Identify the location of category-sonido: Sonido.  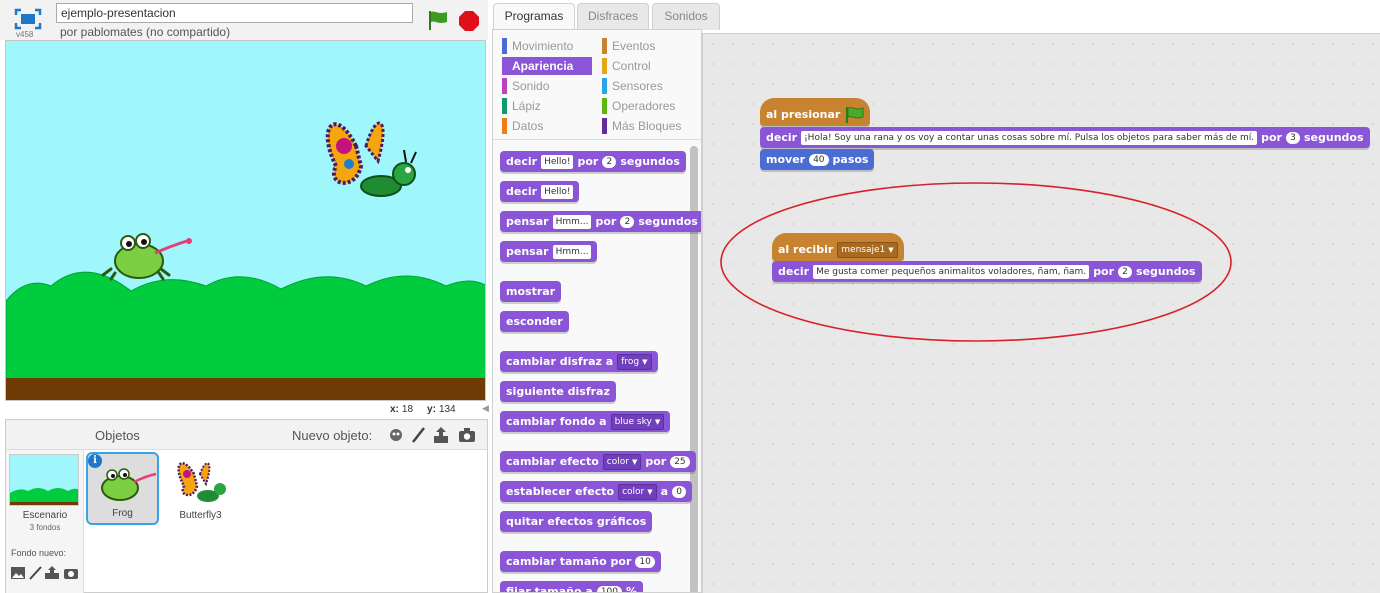
(547, 86).